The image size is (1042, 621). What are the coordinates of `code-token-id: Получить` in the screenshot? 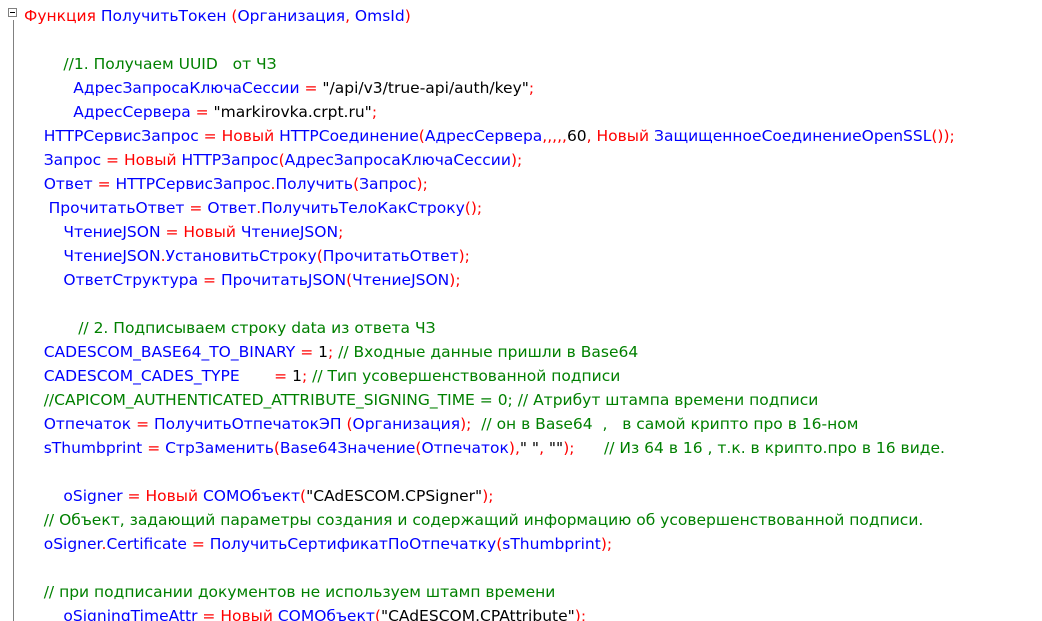 It's located at (314, 184).